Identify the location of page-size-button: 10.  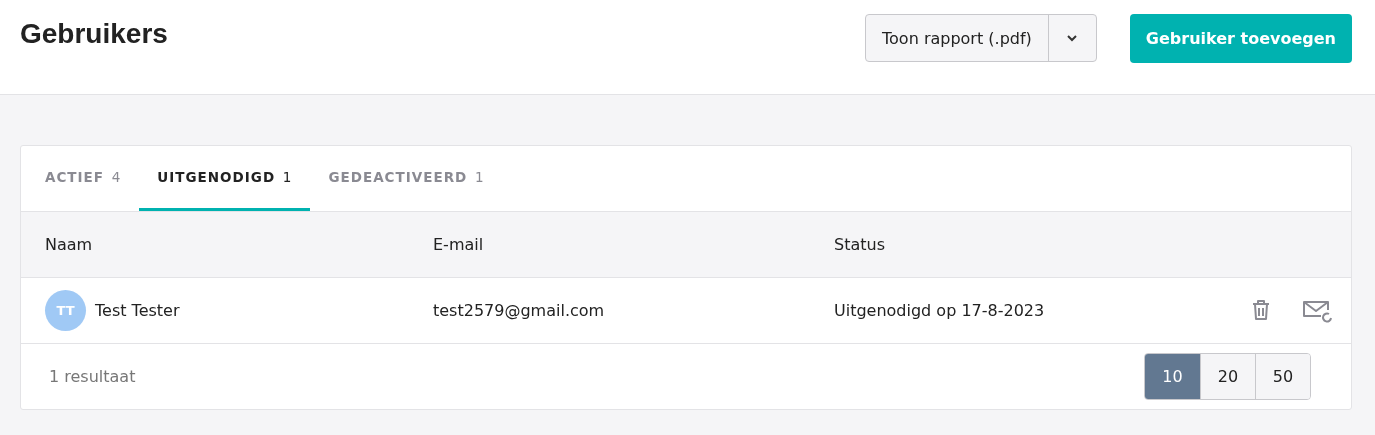
(1172, 376).